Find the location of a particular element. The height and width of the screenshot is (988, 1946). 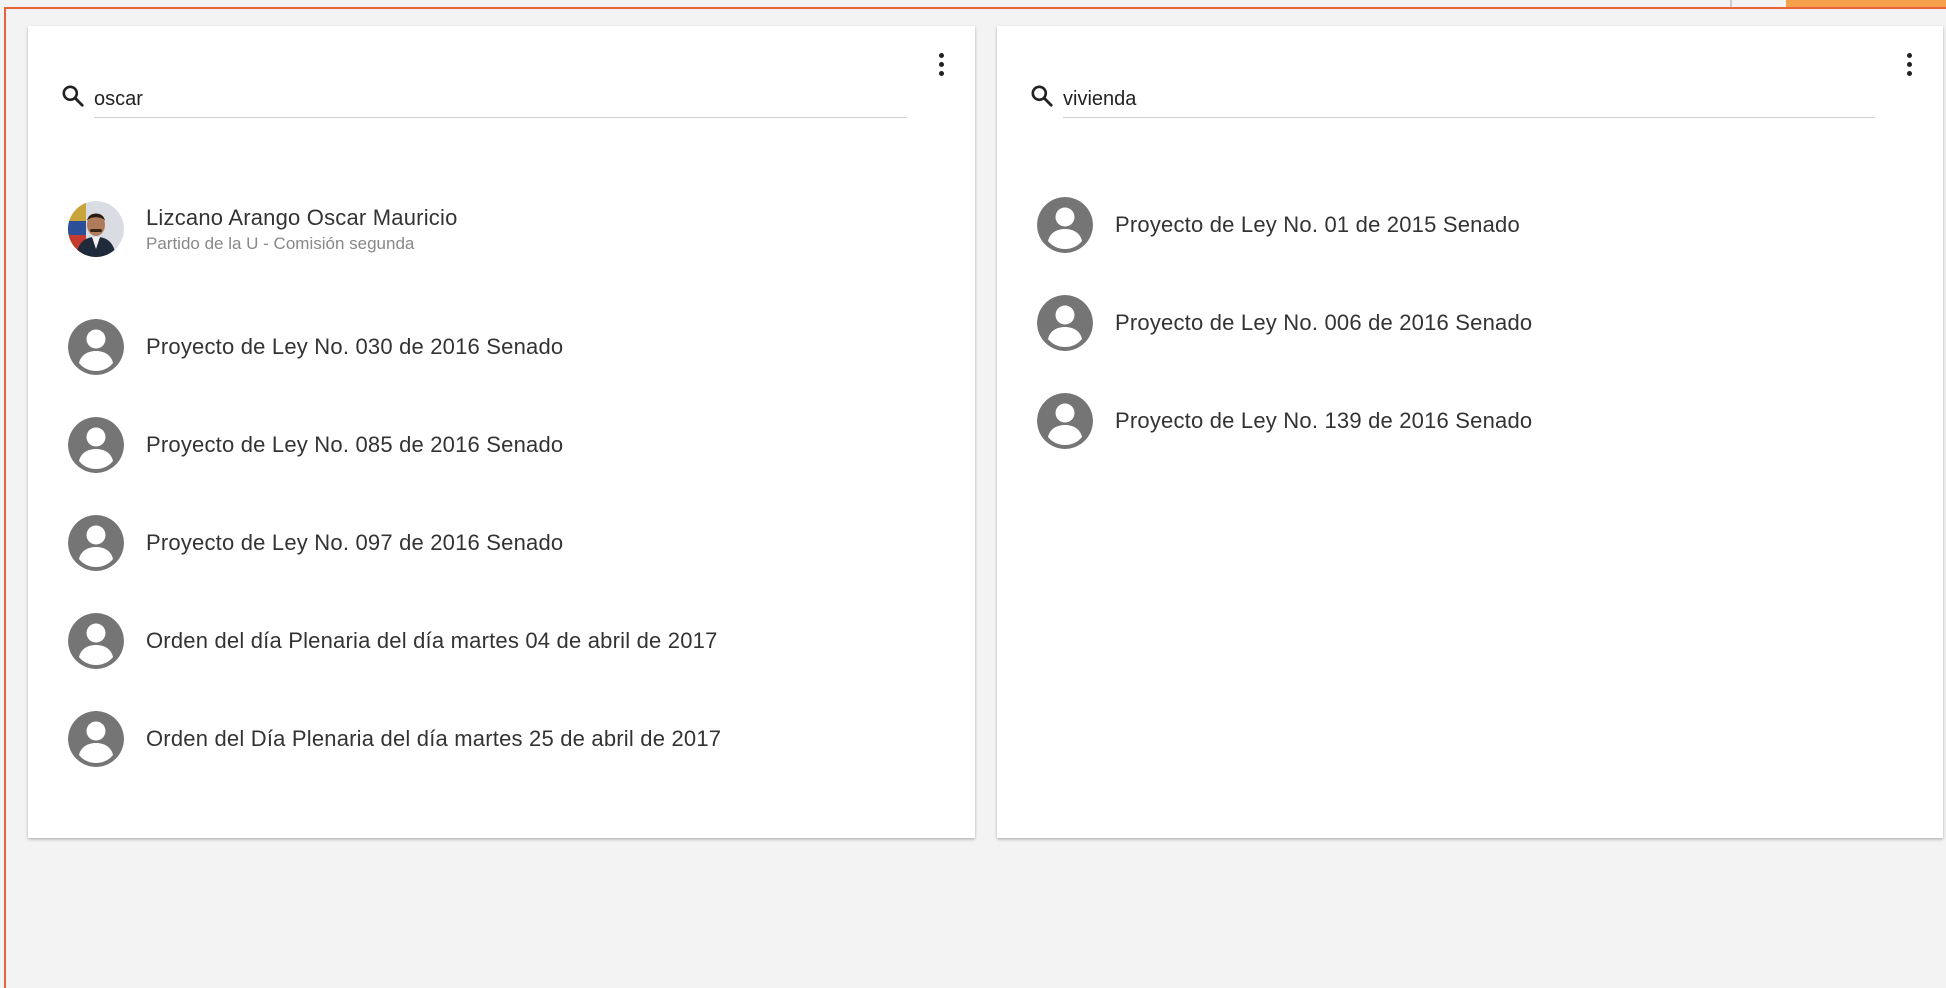

list-item: Proyecto de Ley No. 006 de 2016 Senado is located at coordinates (1470, 323).